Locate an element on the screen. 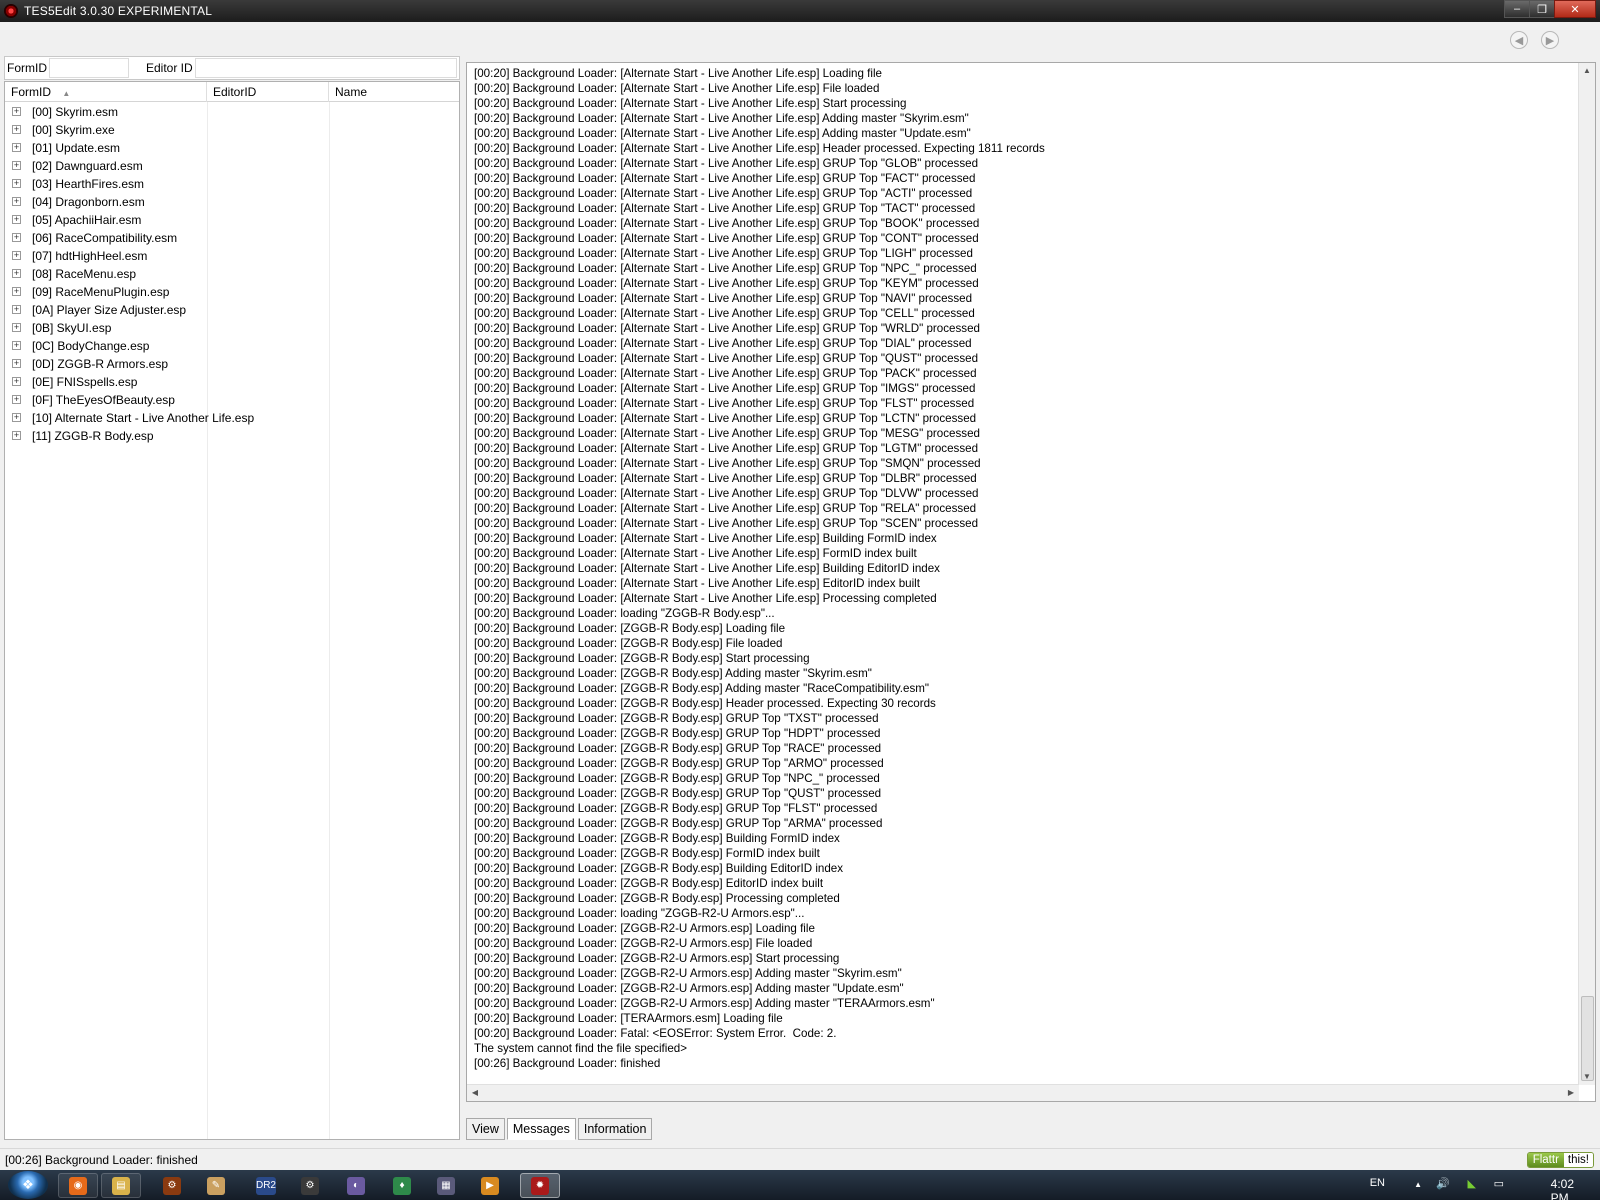 This screenshot has width=1600, height=1200. tree-row: + [0C] BodyChange.esp is located at coordinates (232, 346).